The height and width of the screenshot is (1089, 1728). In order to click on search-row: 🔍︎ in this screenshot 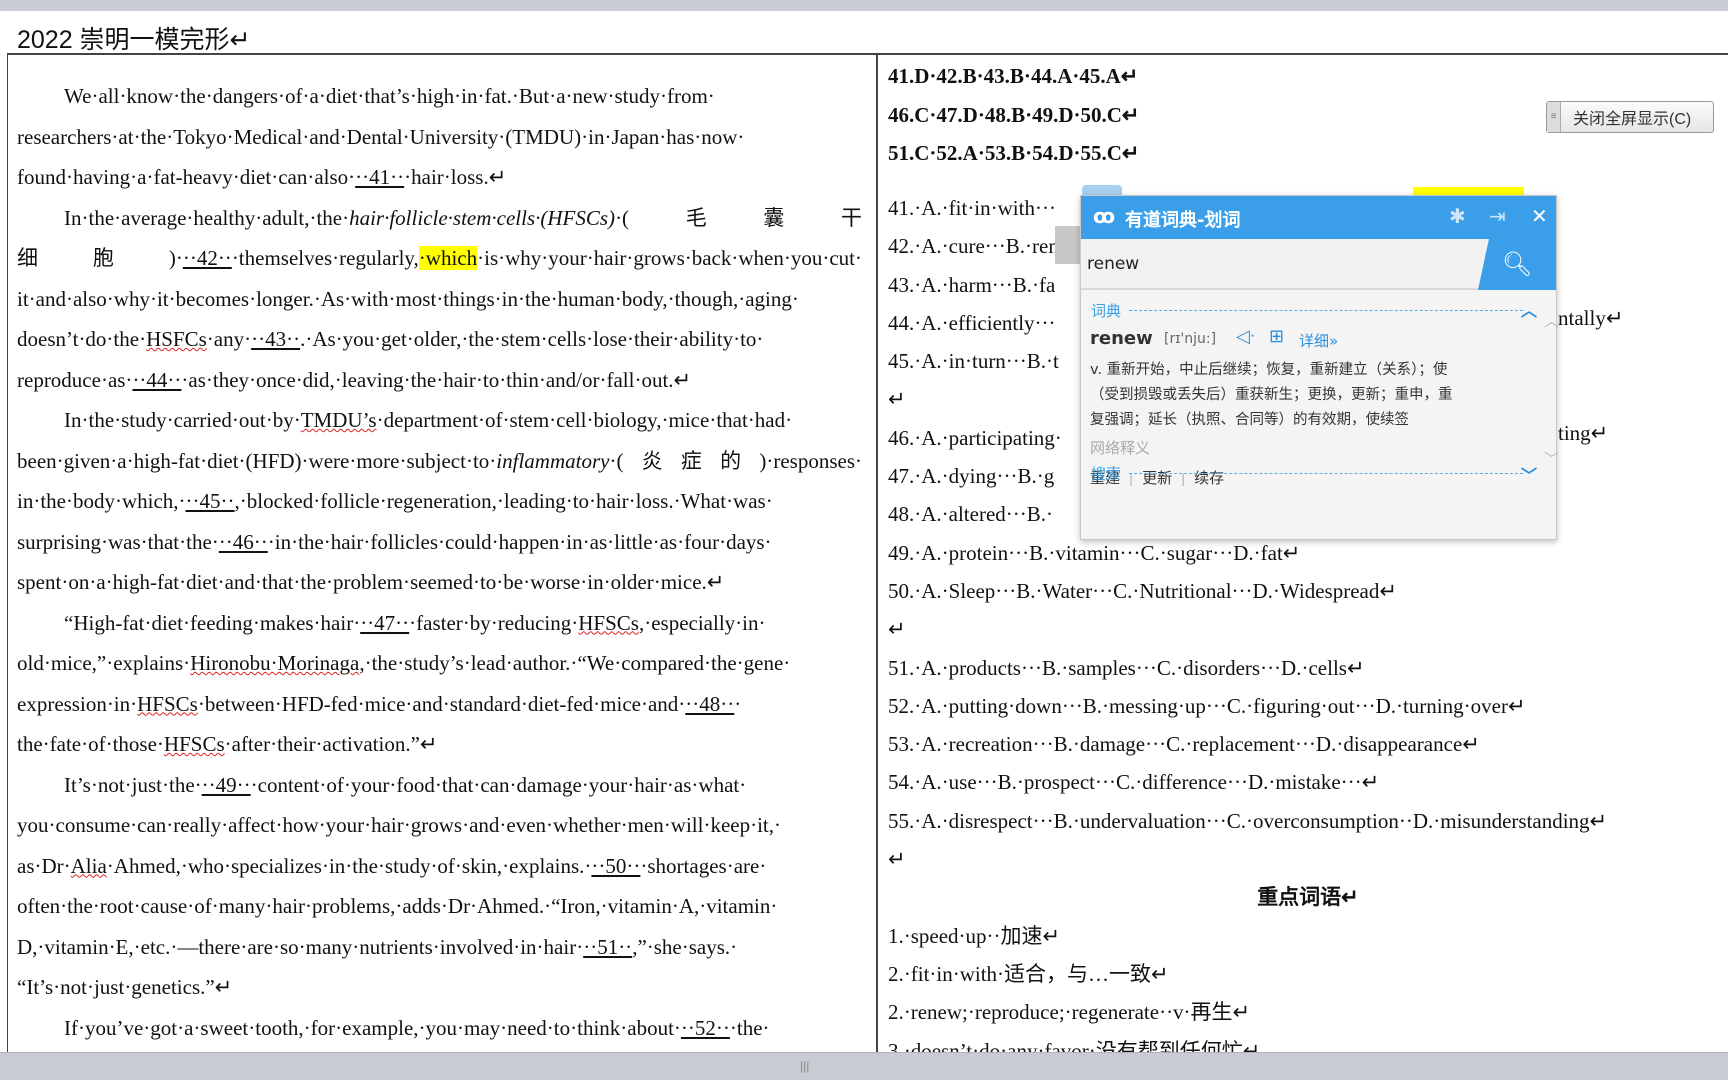, I will do `click(1318, 264)`.